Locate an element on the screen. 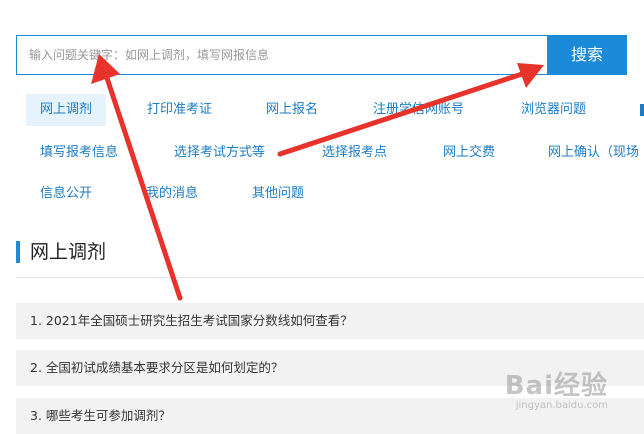 The height and width of the screenshot is (434, 644). category-tab-other-questions: 其他问题 is located at coordinates (278, 194).